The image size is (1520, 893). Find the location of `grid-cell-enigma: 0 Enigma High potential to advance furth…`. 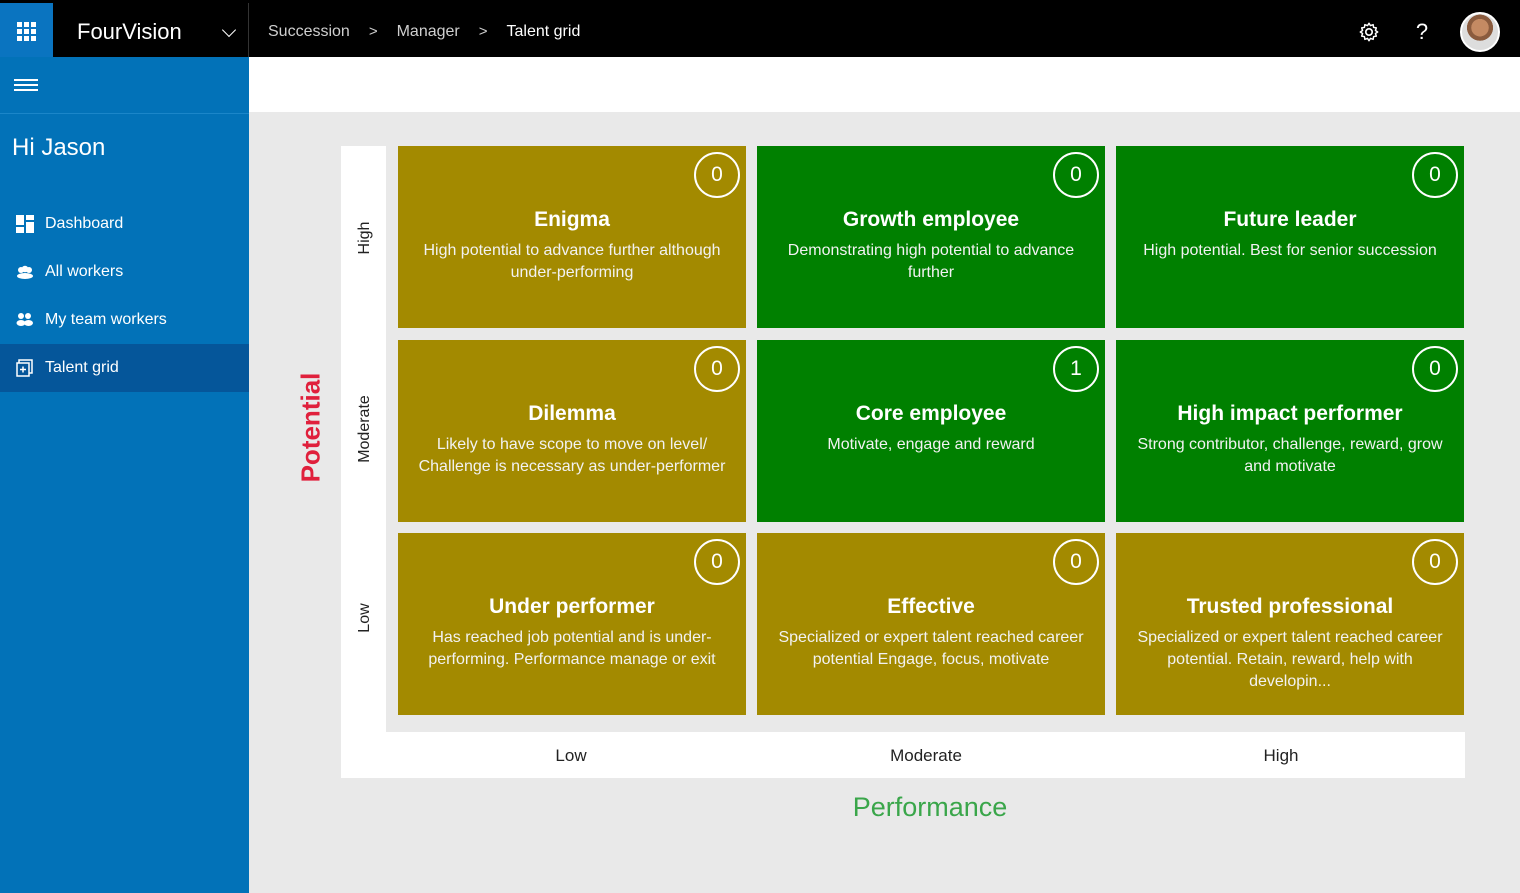

grid-cell-enigma: 0 Enigma High potential to advance furth… is located at coordinates (572, 237).